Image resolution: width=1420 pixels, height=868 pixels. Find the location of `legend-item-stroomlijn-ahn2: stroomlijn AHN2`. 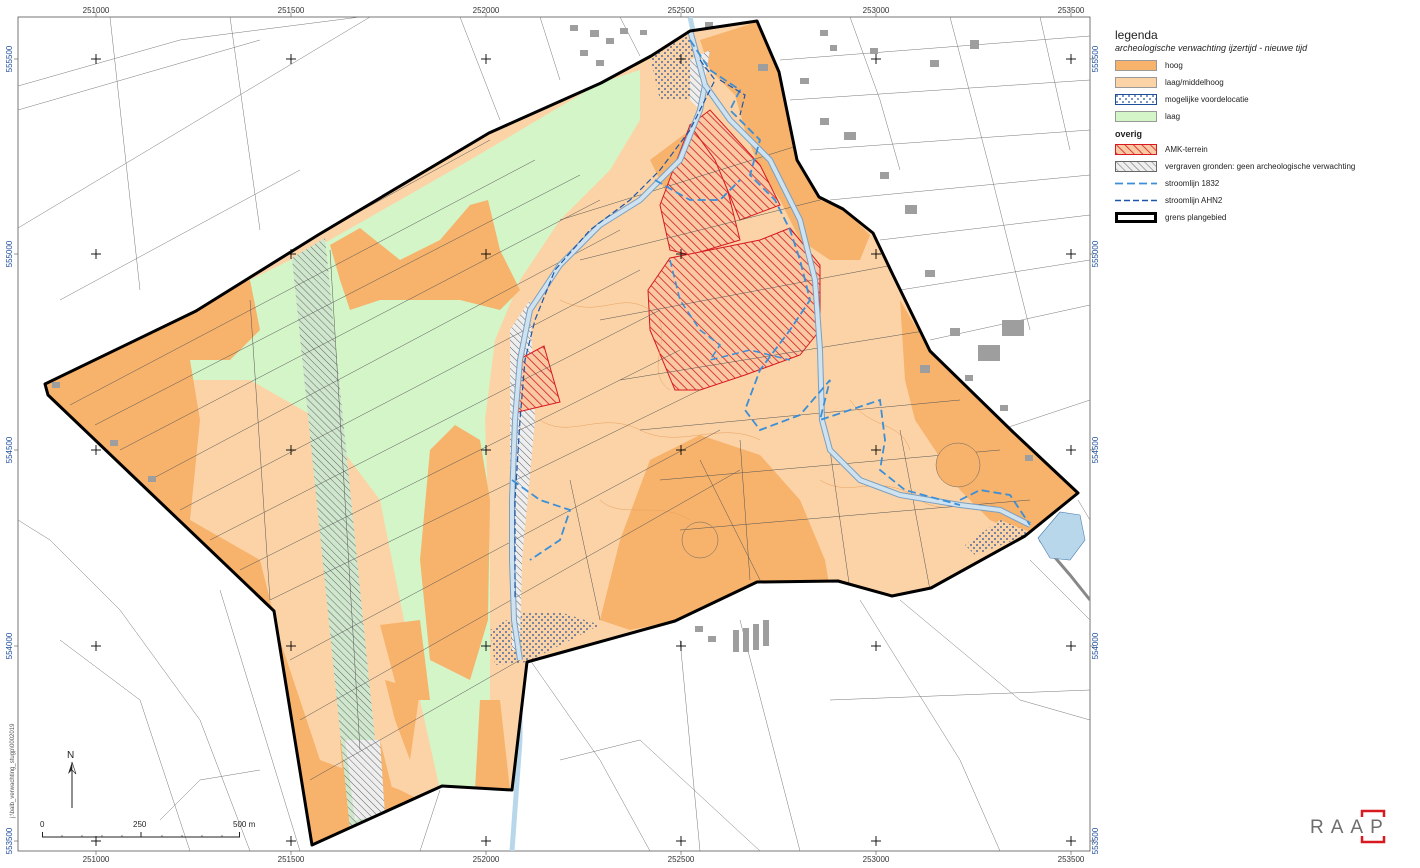

legend-item-stroomlijn-ahn2: stroomlijn AHN2 is located at coordinates (1263, 200).